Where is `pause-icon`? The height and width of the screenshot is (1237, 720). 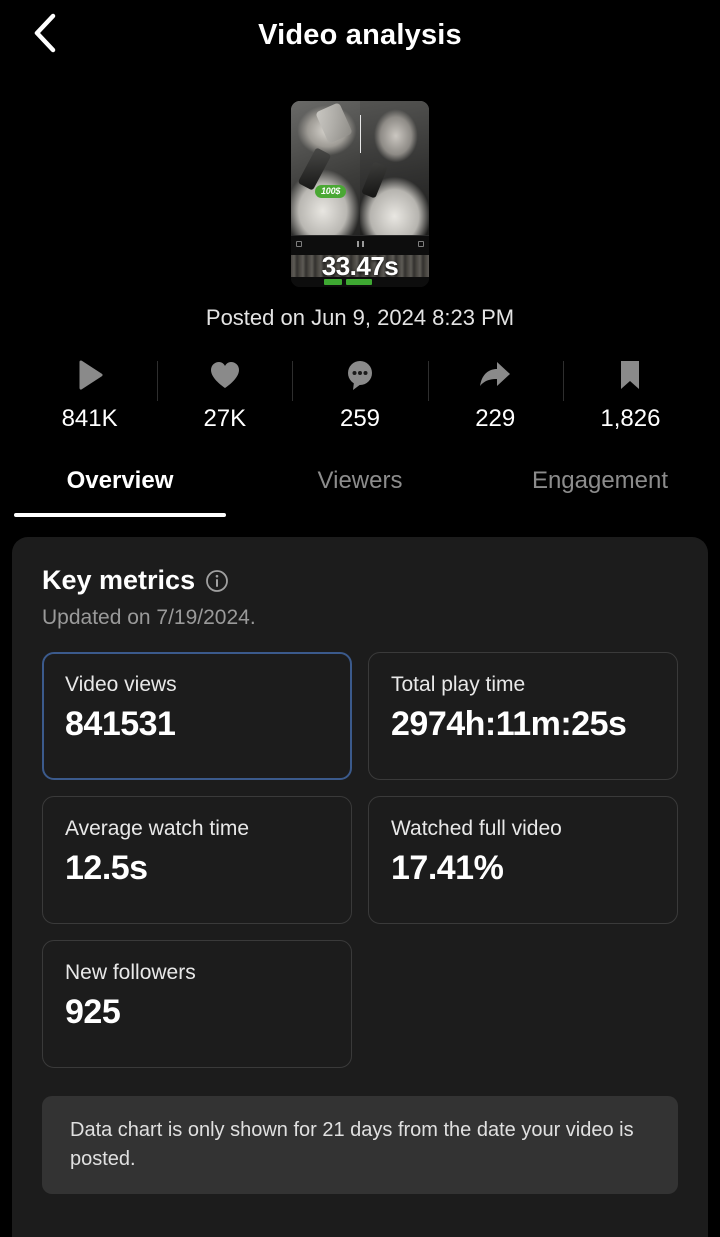
pause-icon is located at coordinates (360, 244).